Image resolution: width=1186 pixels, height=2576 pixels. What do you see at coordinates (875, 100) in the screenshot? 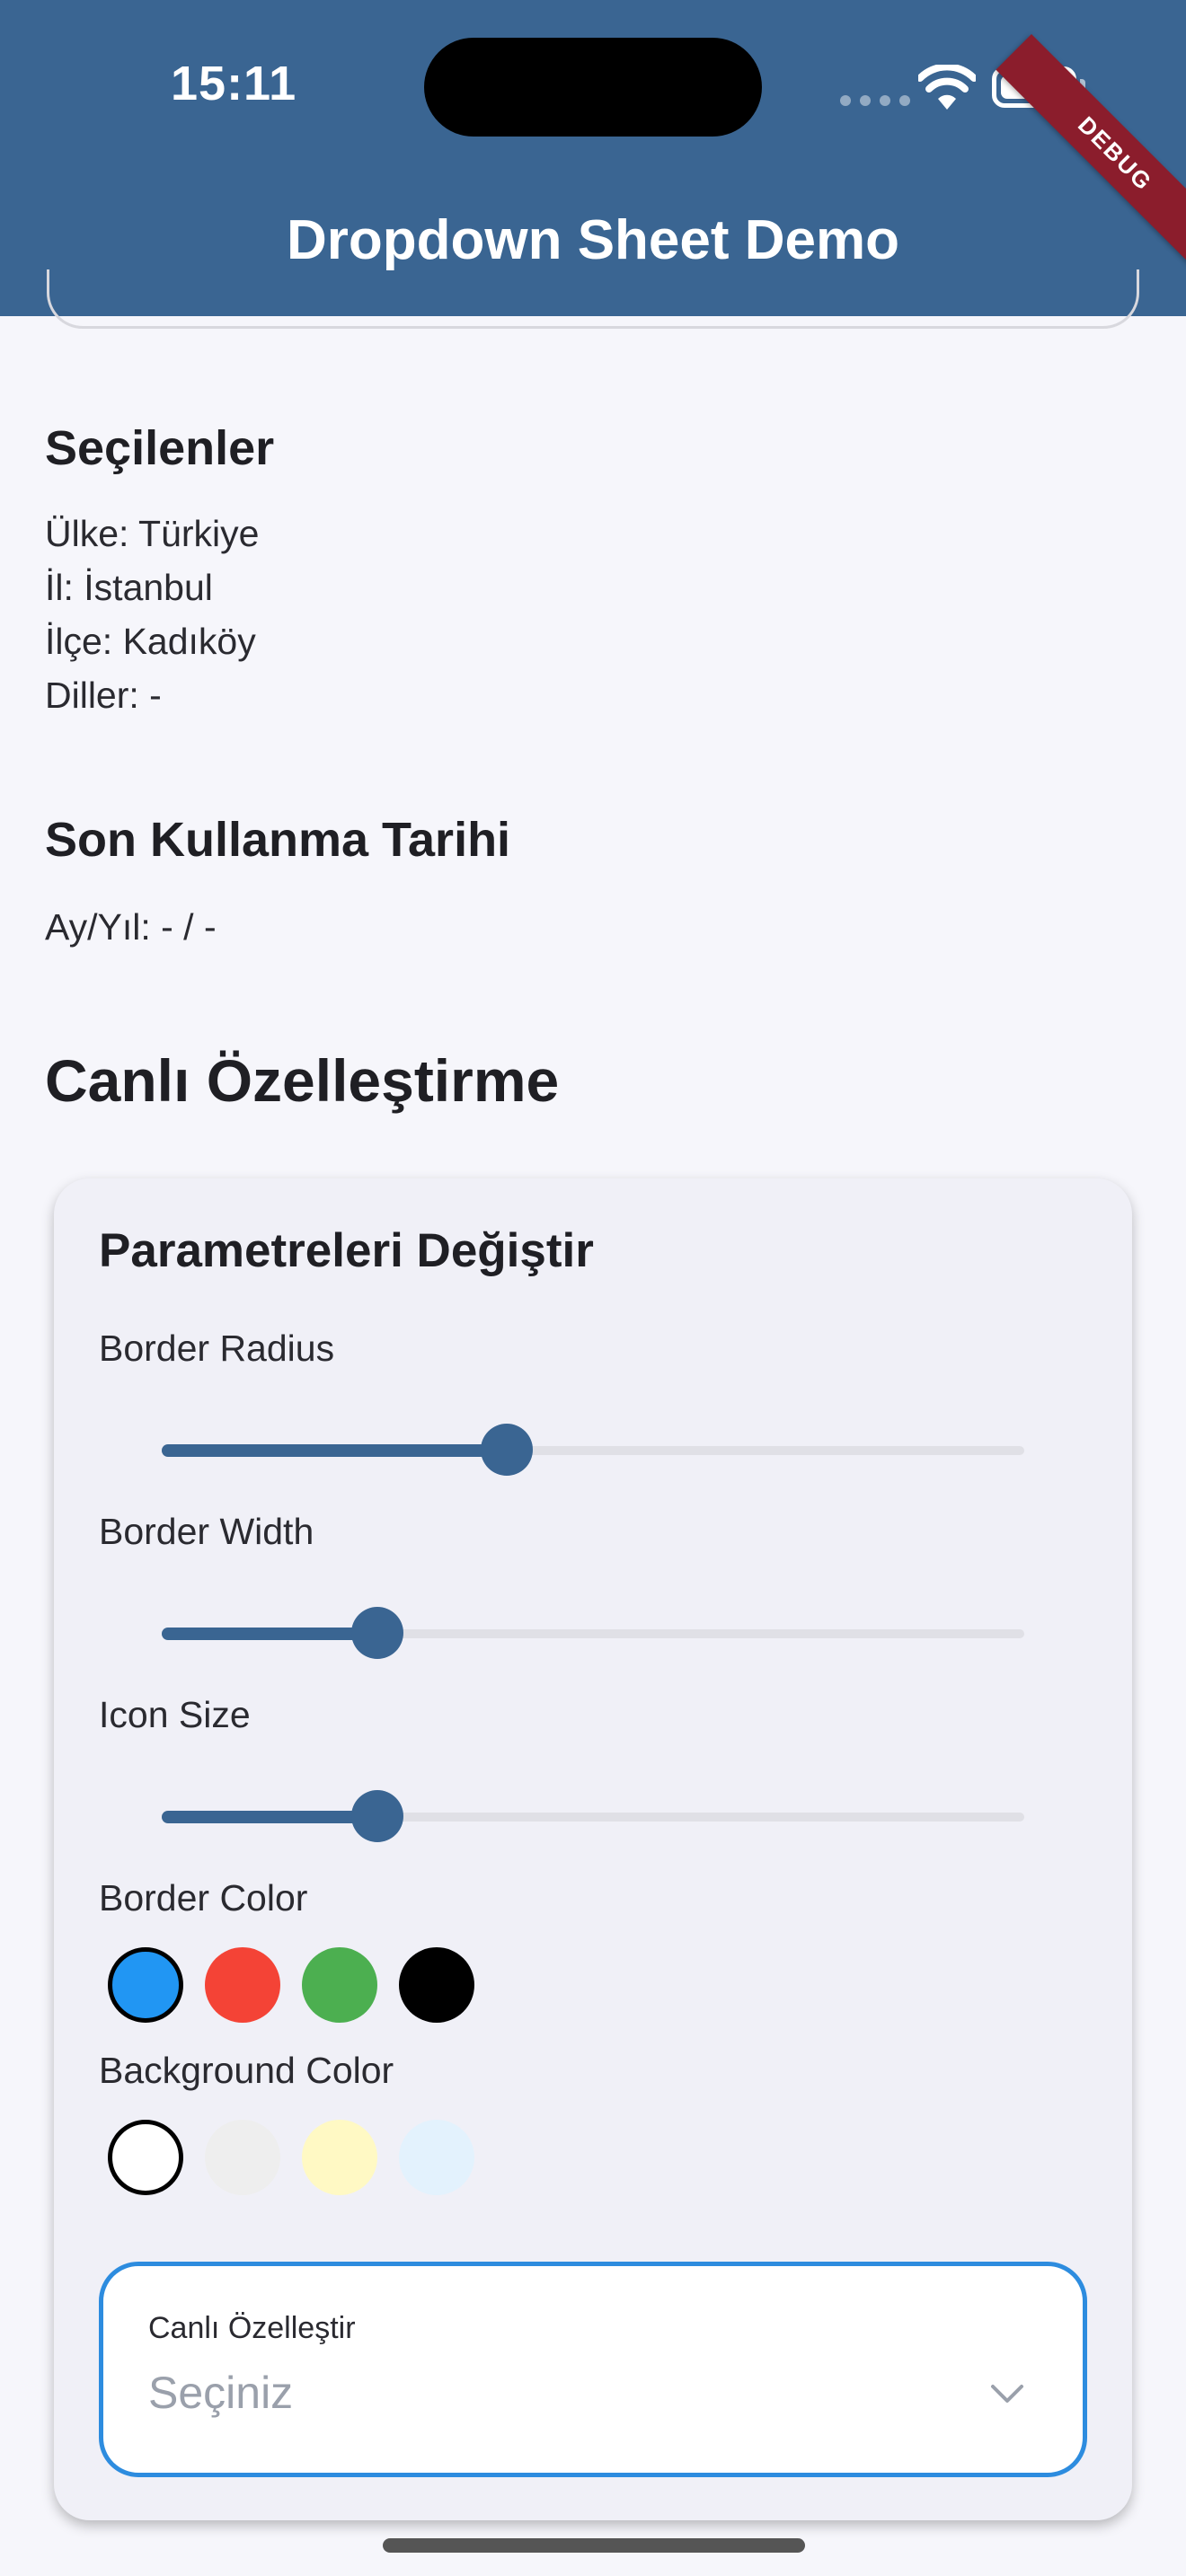
I see `cellular-signal-icon` at bounding box center [875, 100].